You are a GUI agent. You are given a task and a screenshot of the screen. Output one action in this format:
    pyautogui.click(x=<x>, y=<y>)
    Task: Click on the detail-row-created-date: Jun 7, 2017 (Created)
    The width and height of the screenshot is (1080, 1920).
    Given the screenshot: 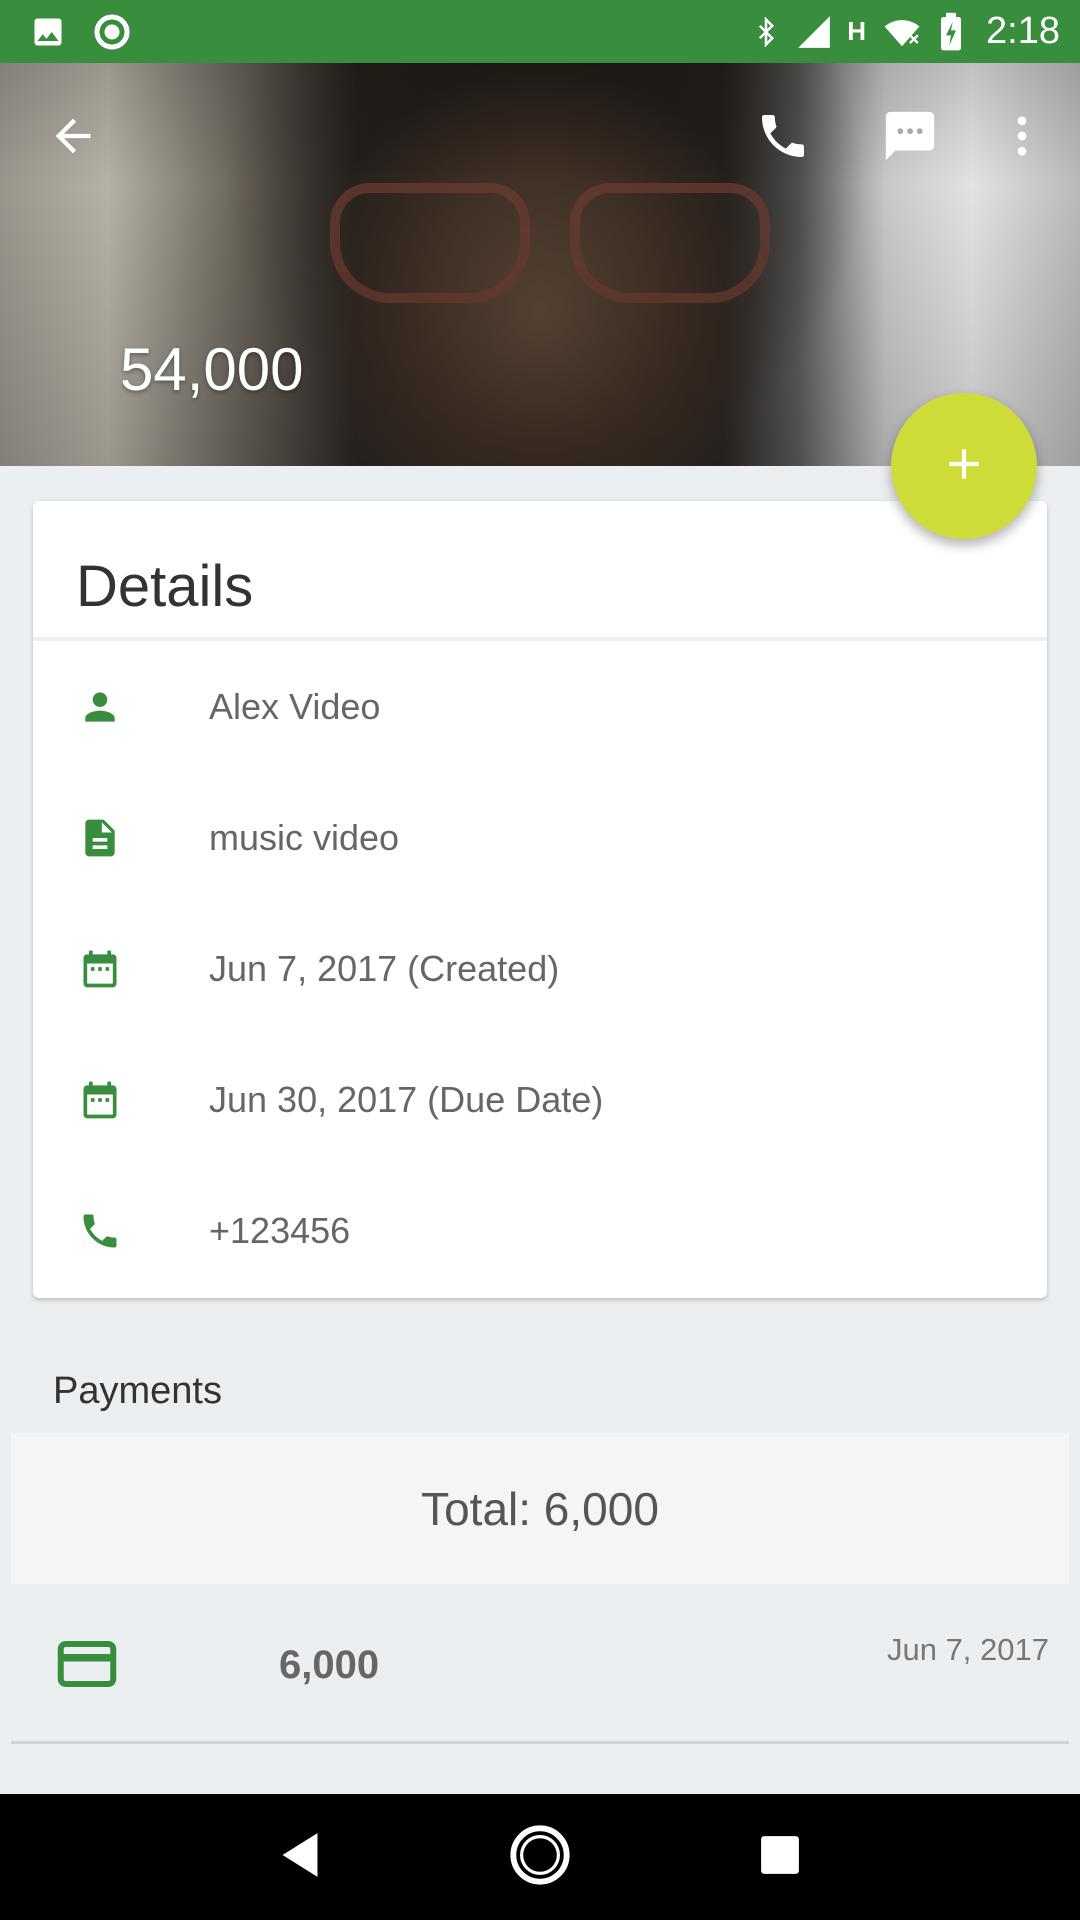 What is the action you would take?
    pyautogui.click(x=540, y=968)
    